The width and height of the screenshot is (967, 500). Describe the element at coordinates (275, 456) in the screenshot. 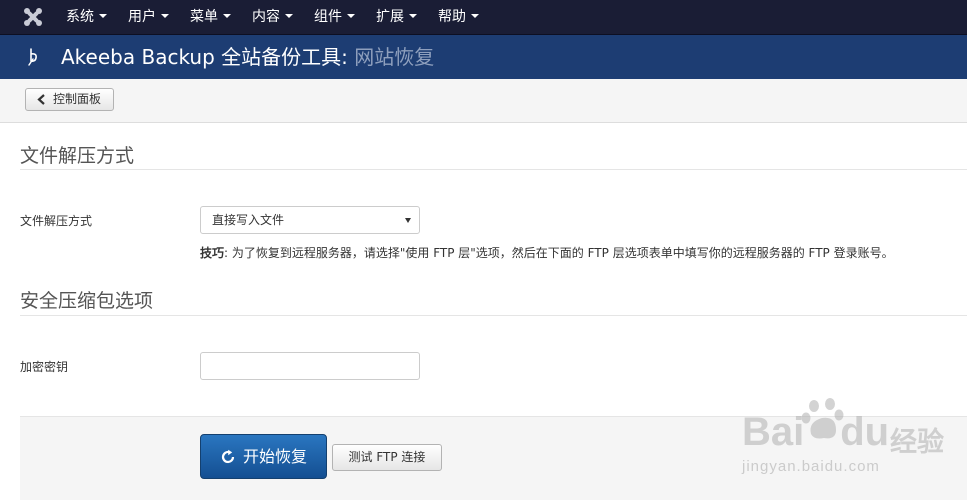

I see `start-restore-label: 开始恢复` at that location.